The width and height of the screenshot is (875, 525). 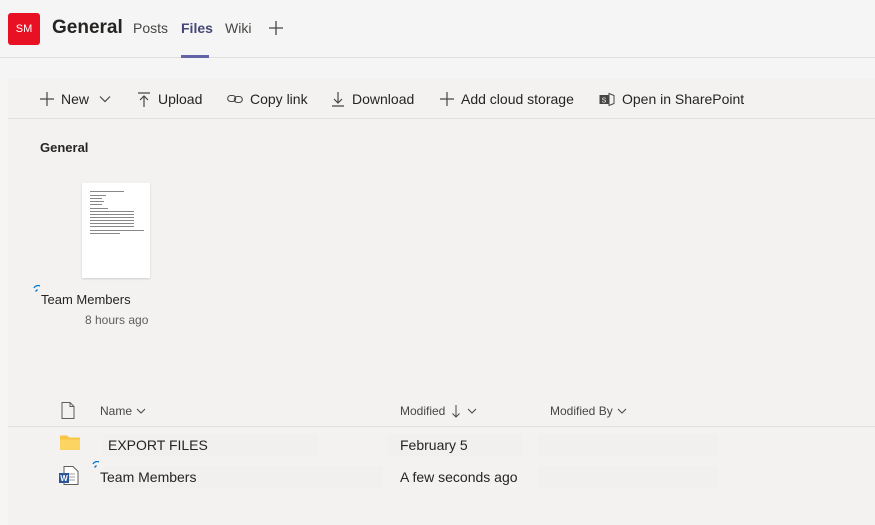 What do you see at coordinates (456, 411) in the screenshot?
I see `sort-descending-icon` at bounding box center [456, 411].